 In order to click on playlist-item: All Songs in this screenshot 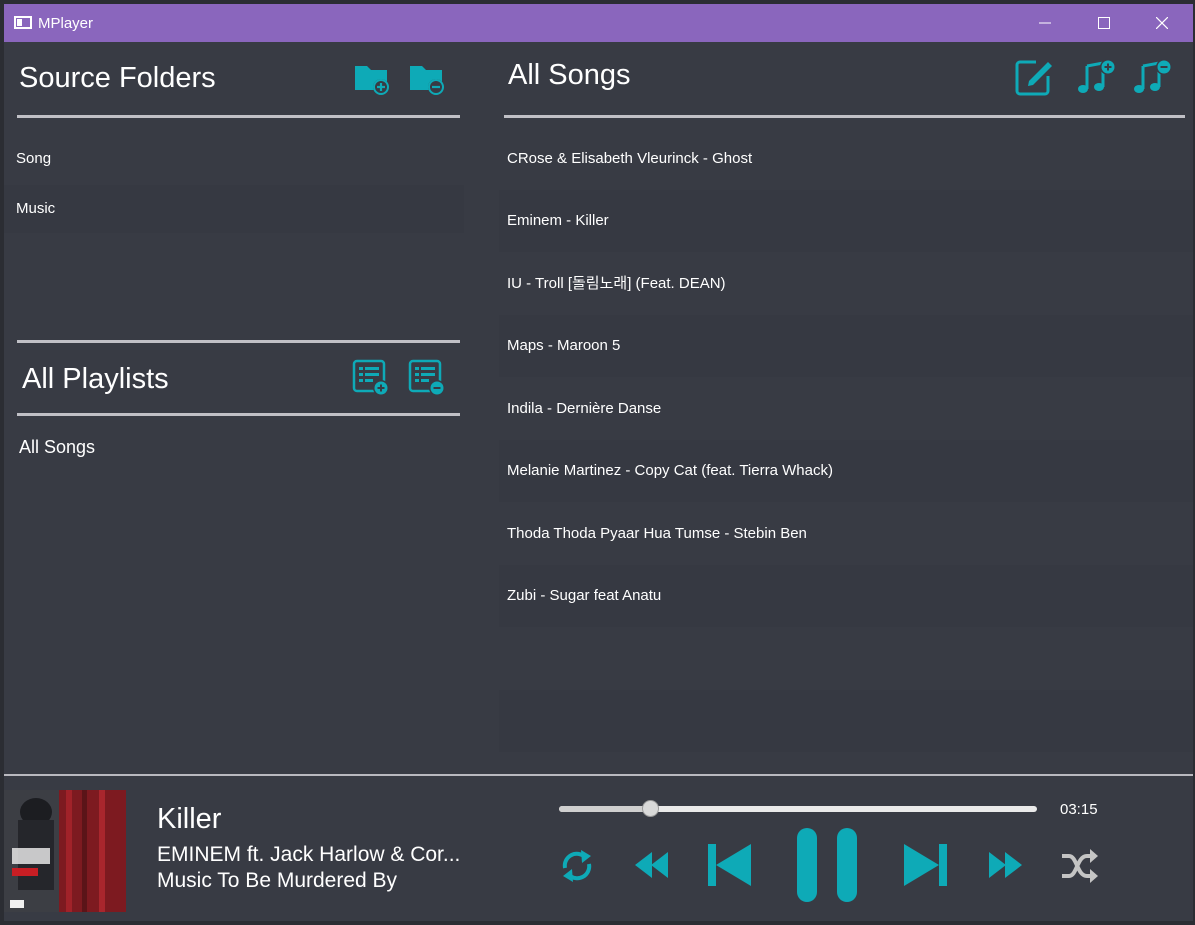, I will do `click(57, 447)`.